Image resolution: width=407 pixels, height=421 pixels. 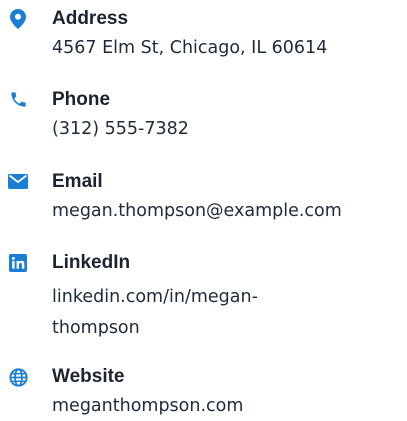 What do you see at coordinates (91, 262) in the screenshot?
I see `contact-label: LinkedIn` at bounding box center [91, 262].